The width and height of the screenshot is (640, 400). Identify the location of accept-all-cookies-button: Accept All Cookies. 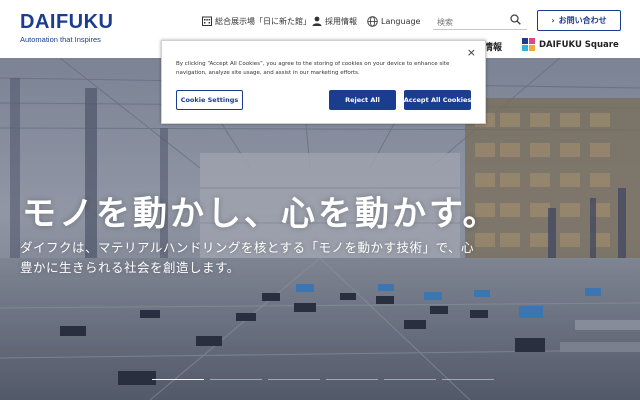
(437, 100).